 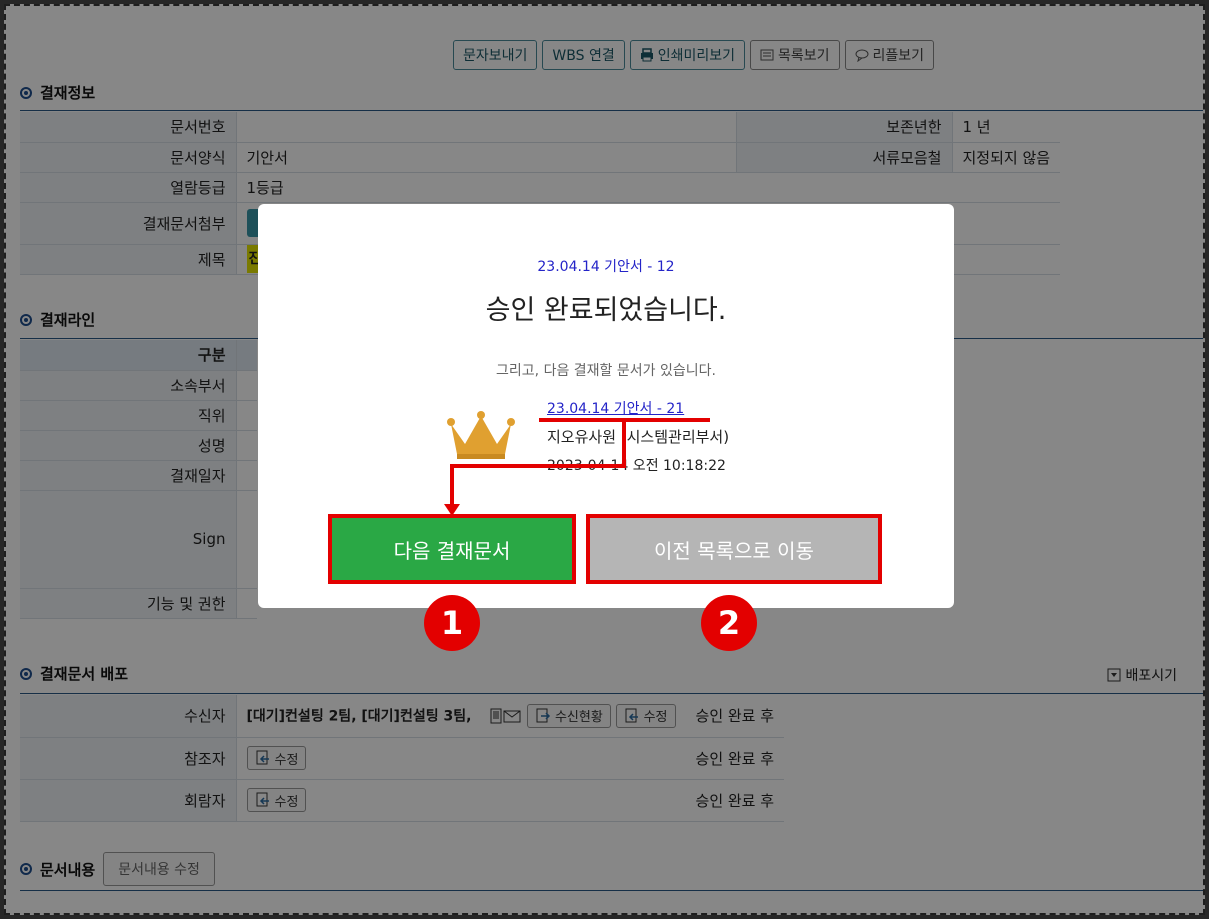 I want to click on step-badge-2: 2, so click(x=729, y=623).